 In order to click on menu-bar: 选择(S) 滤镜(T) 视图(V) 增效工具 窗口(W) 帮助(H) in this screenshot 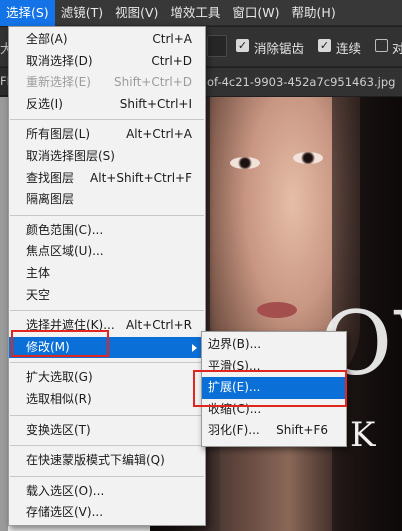, I will do `click(201, 13)`.